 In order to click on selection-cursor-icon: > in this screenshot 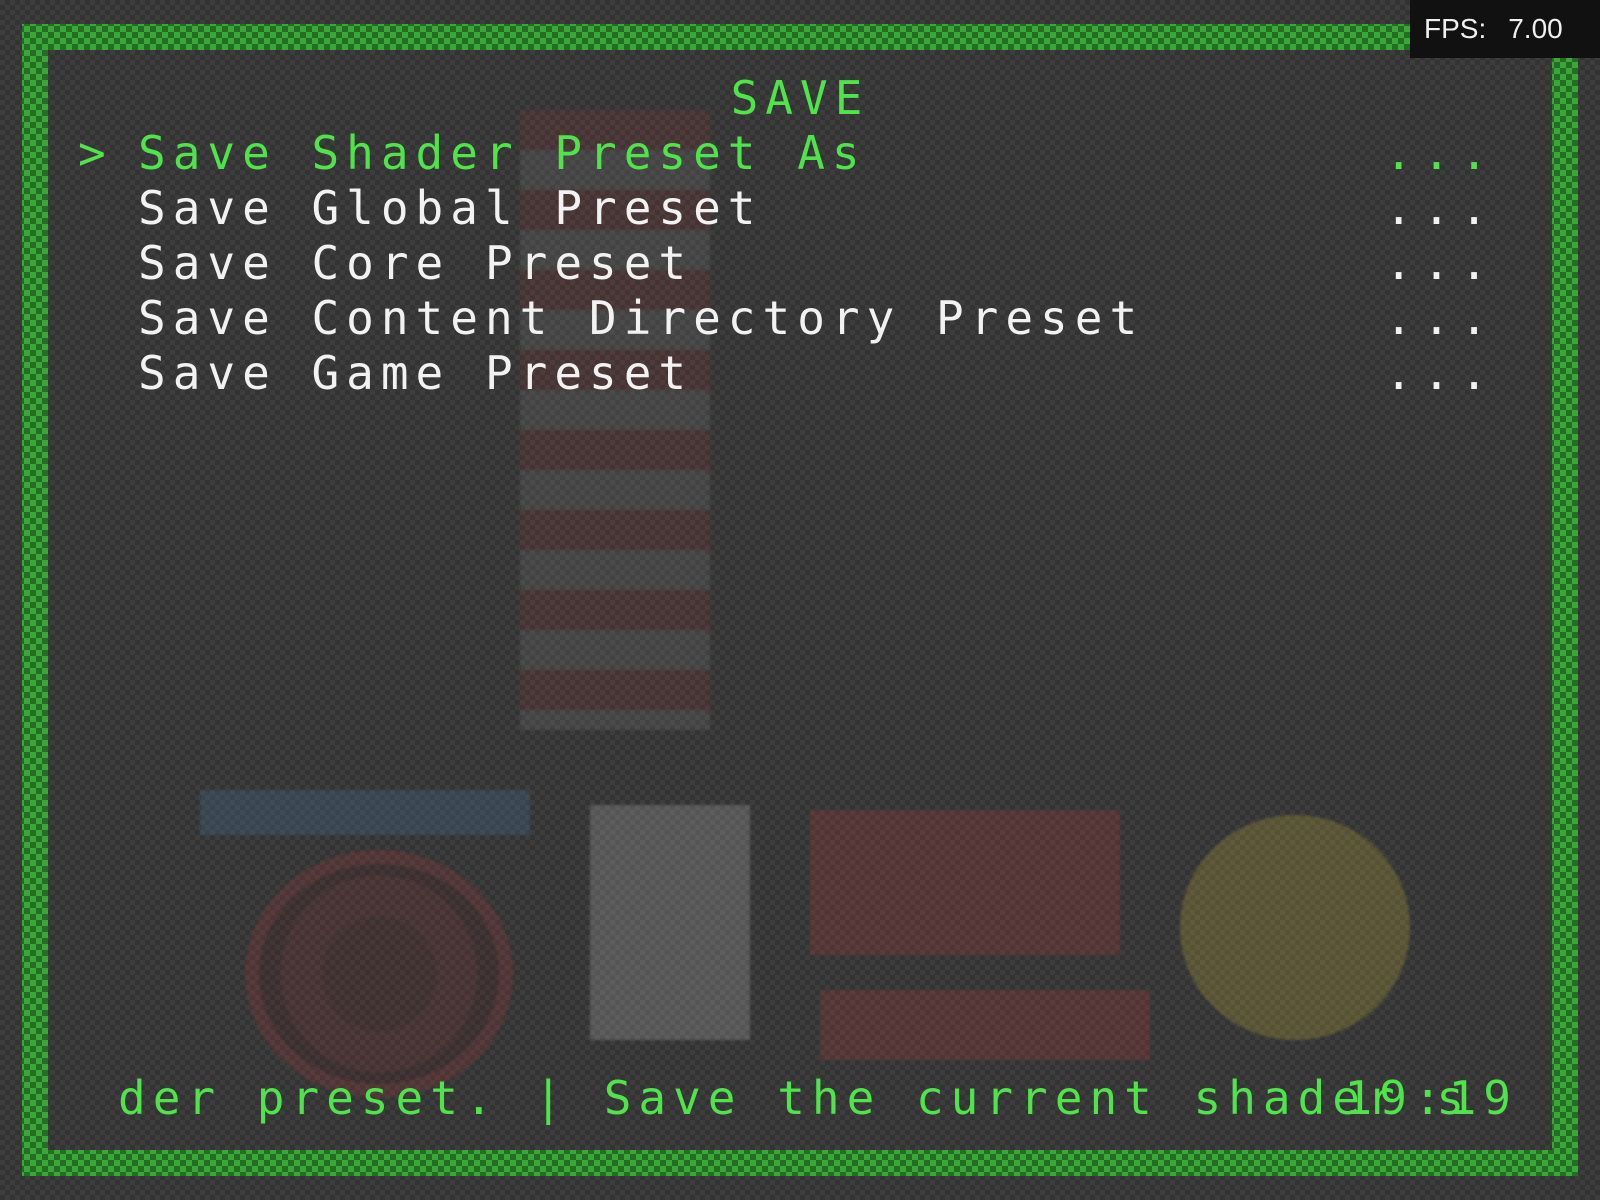, I will do `click(95, 153)`.